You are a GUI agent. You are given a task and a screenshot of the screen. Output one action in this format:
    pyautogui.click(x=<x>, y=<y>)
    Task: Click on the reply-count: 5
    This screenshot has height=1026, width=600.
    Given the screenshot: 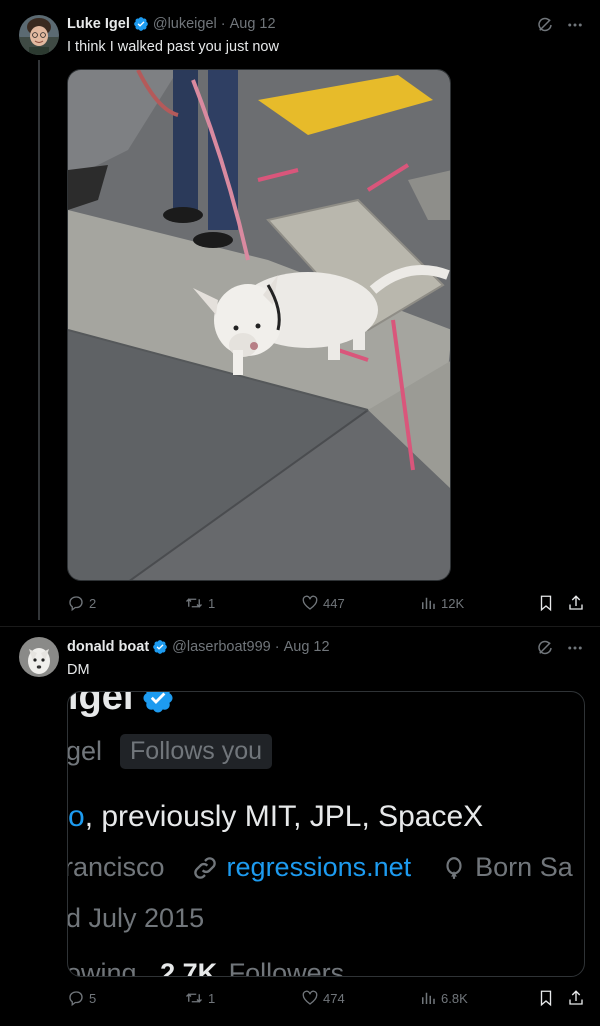 What is the action you would take?
    pyautogui.click(x=93, y=998)
    